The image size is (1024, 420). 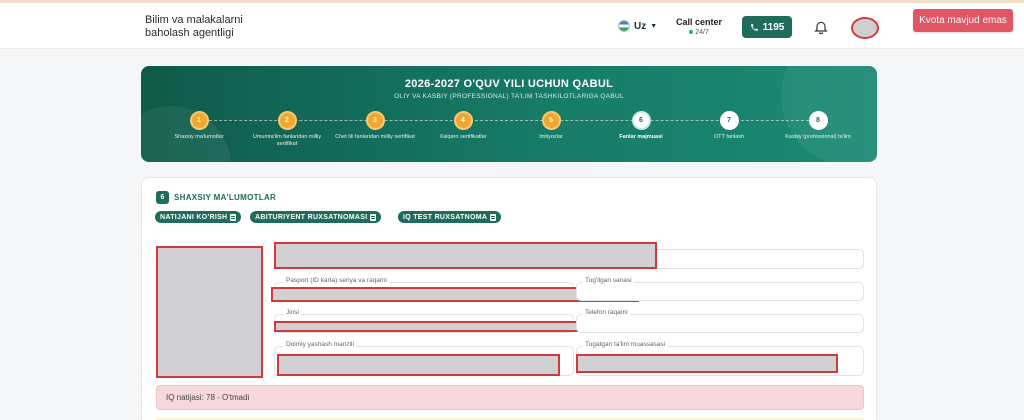 I want to click on view-result-button: NATIJANI KO'RISH, so click(x=198, y=217).